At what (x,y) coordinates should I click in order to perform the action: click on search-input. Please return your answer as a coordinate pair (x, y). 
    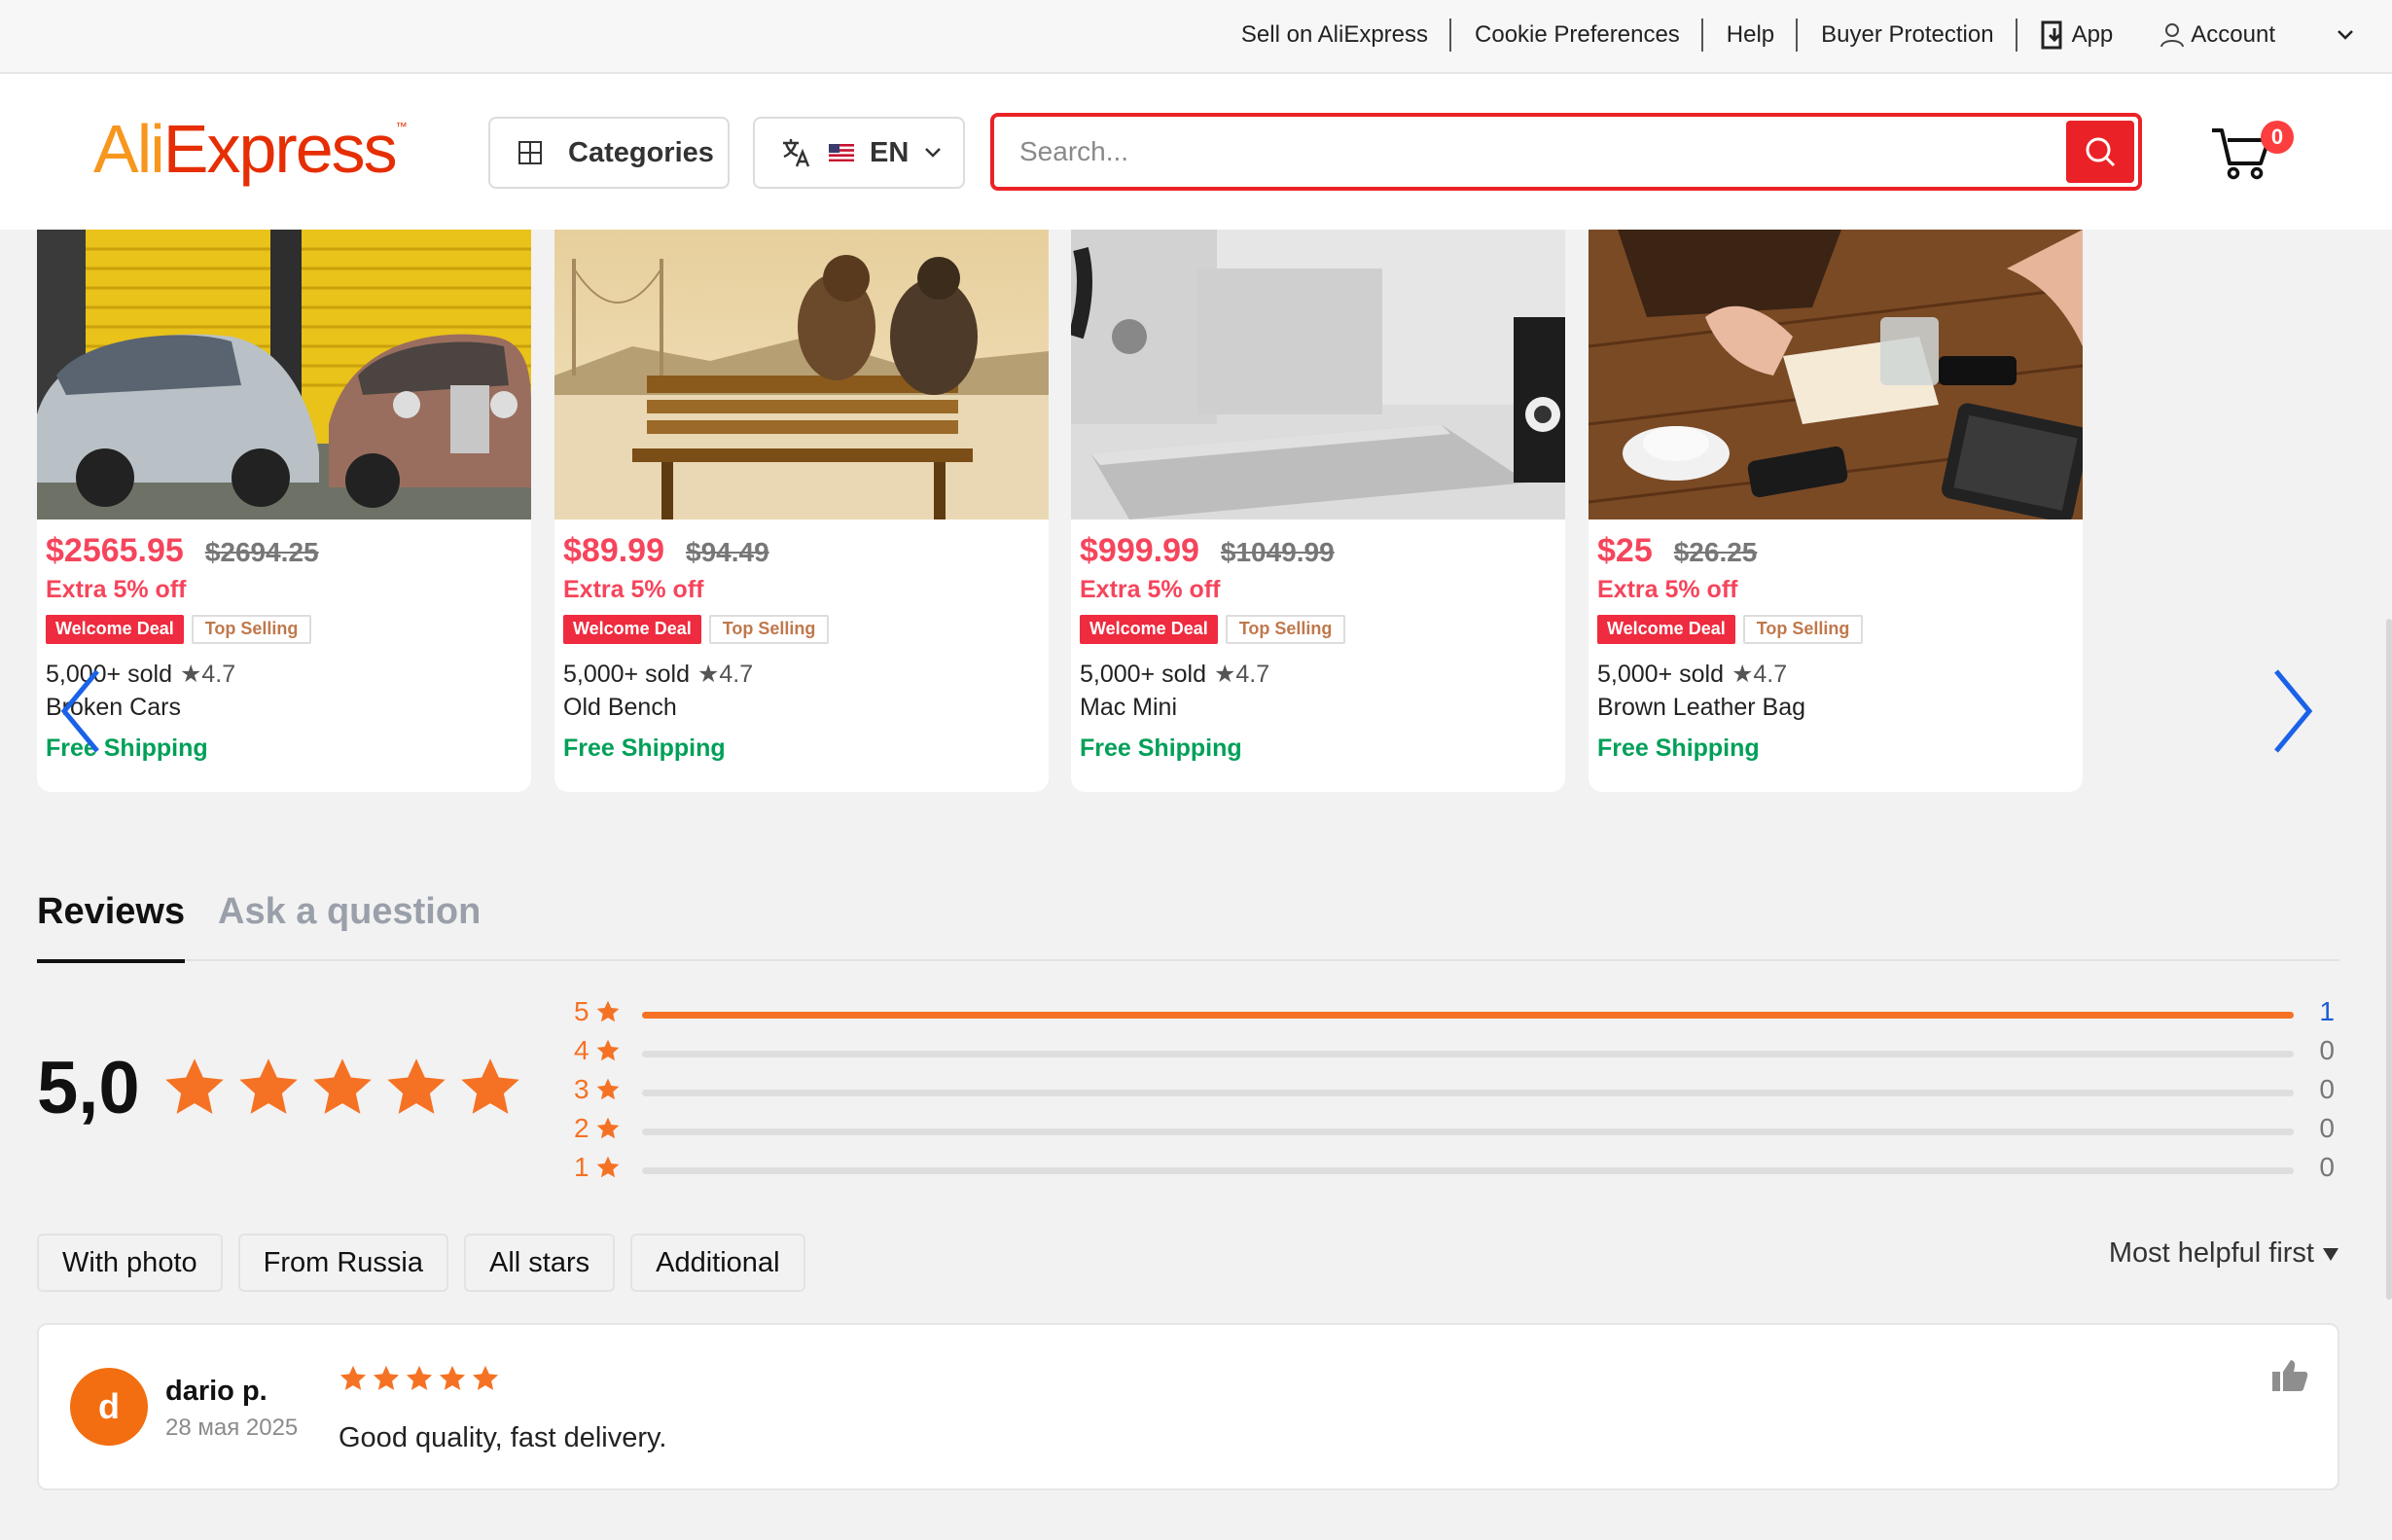
    Looking at the image, I should click on (1531, 152).